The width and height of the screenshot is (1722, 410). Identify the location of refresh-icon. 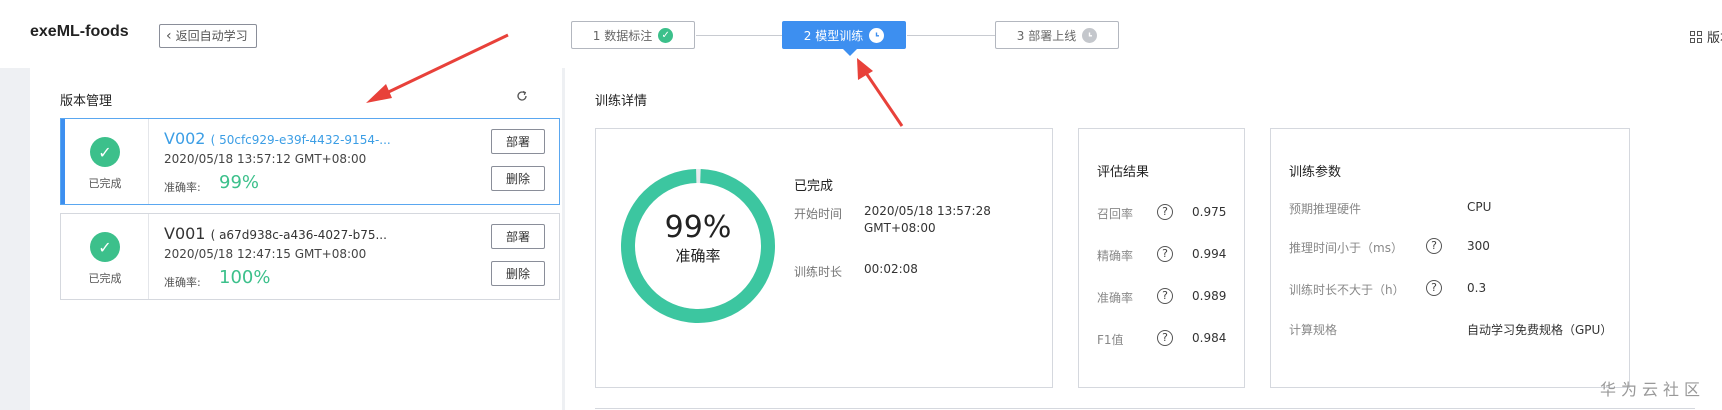
(522, 96).